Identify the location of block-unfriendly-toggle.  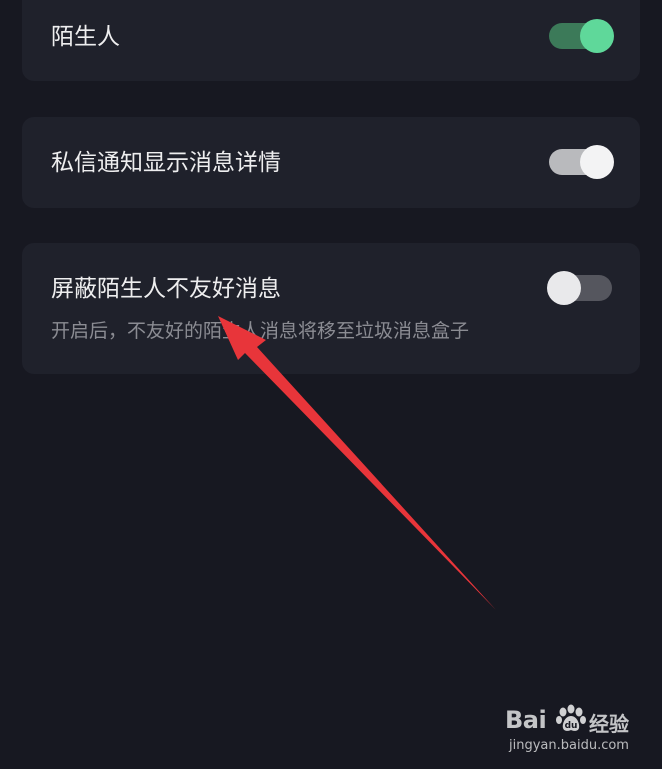
(579, 288).